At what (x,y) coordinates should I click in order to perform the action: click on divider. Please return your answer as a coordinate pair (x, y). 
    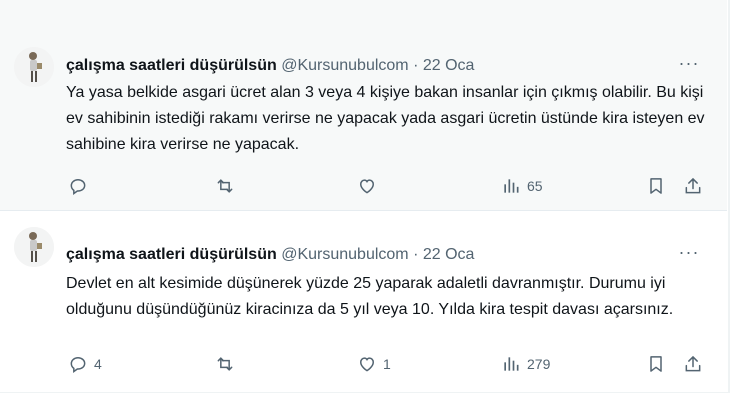
    Looking at the image, I should click on (365, 392).